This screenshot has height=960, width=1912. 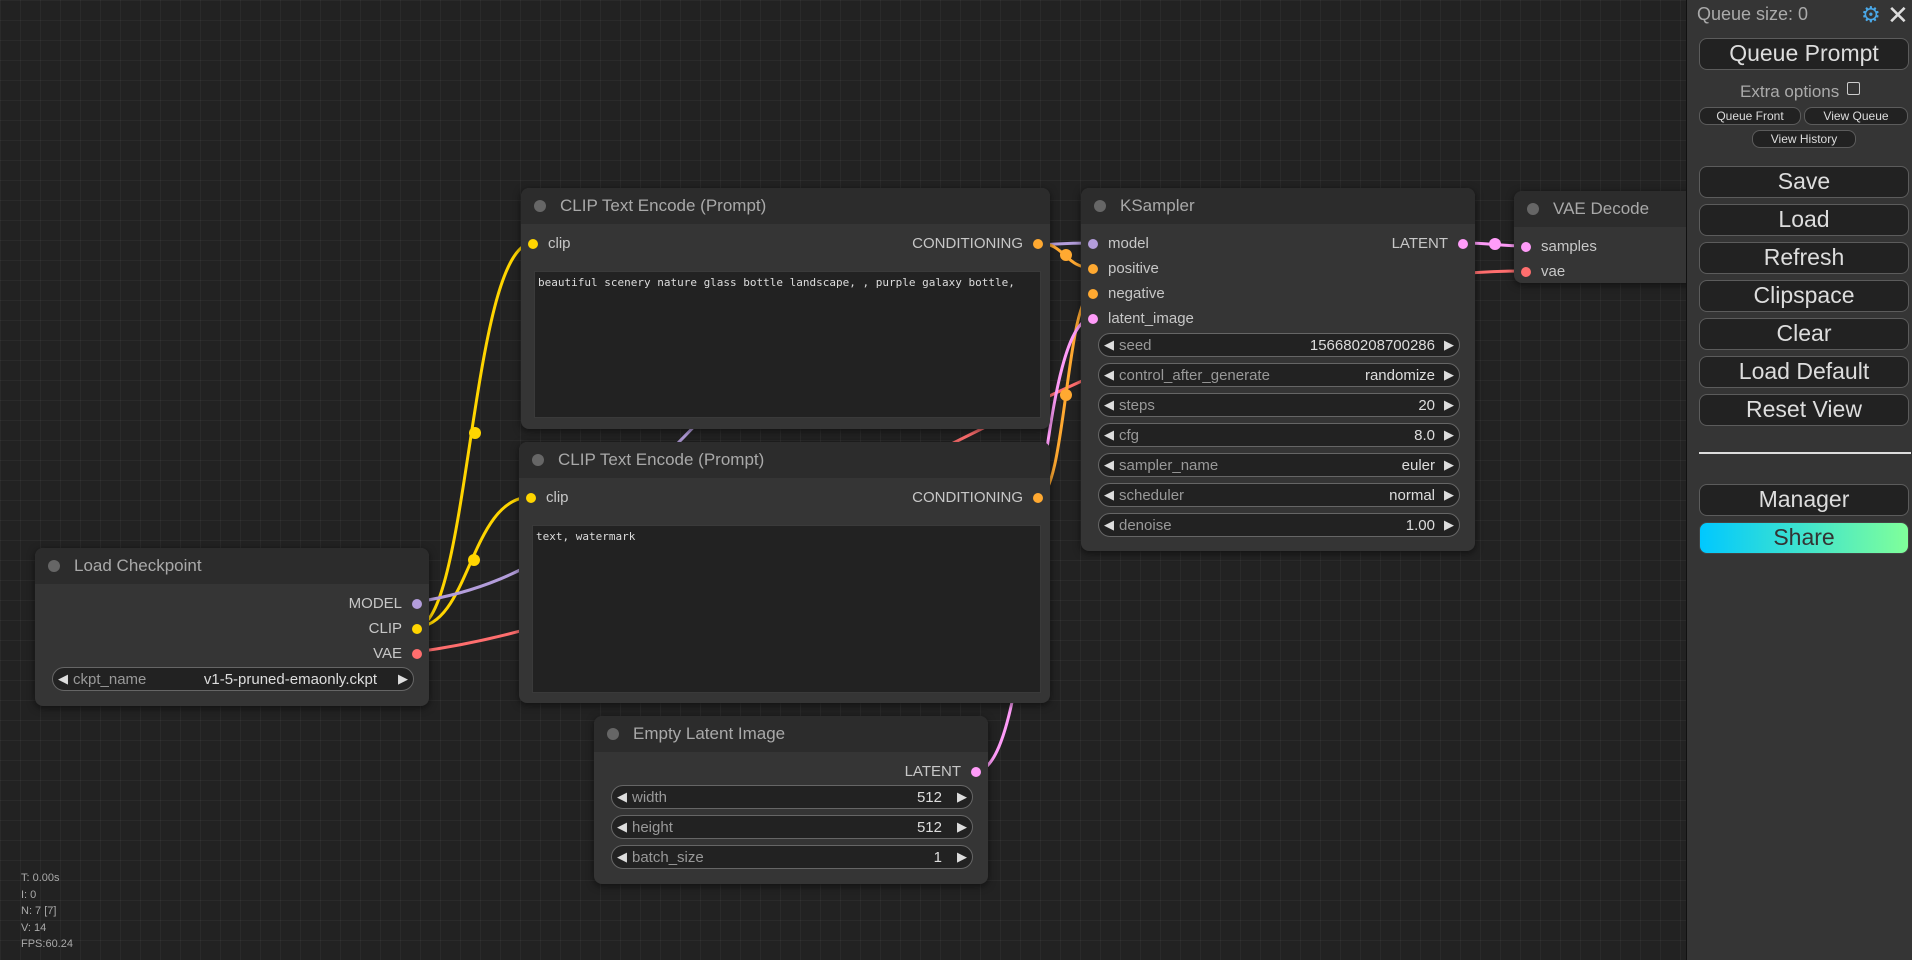 What do you see at coordinates (1804, 334) in the screenshot?
I see `clear-button: Clear` at bounding box center [1804, 334].